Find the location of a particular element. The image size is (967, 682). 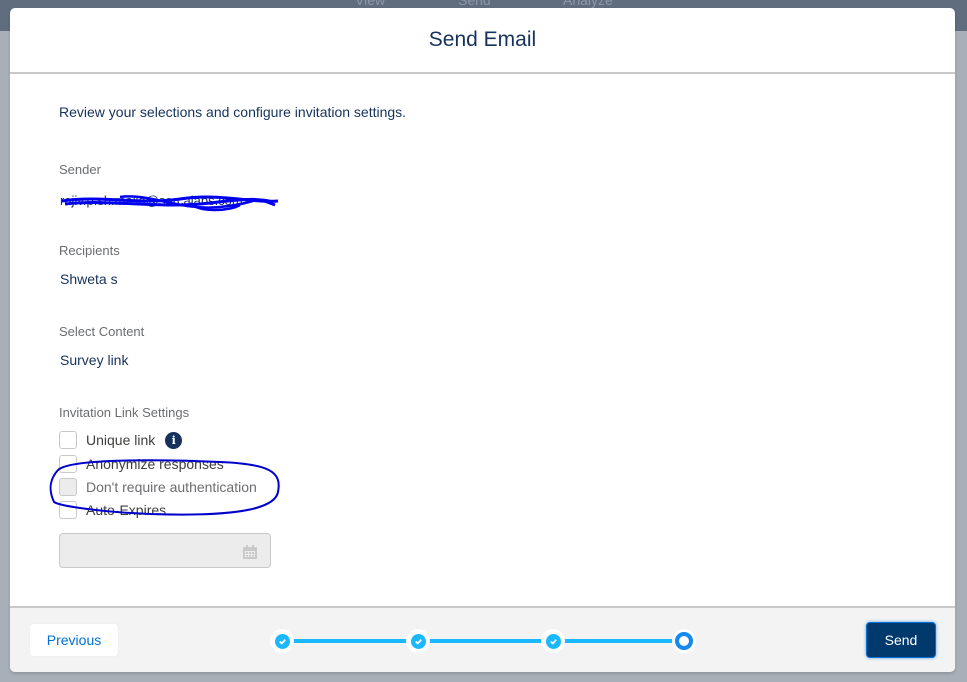

recipients-value: Shweta s is located at coordinates (89, 279).